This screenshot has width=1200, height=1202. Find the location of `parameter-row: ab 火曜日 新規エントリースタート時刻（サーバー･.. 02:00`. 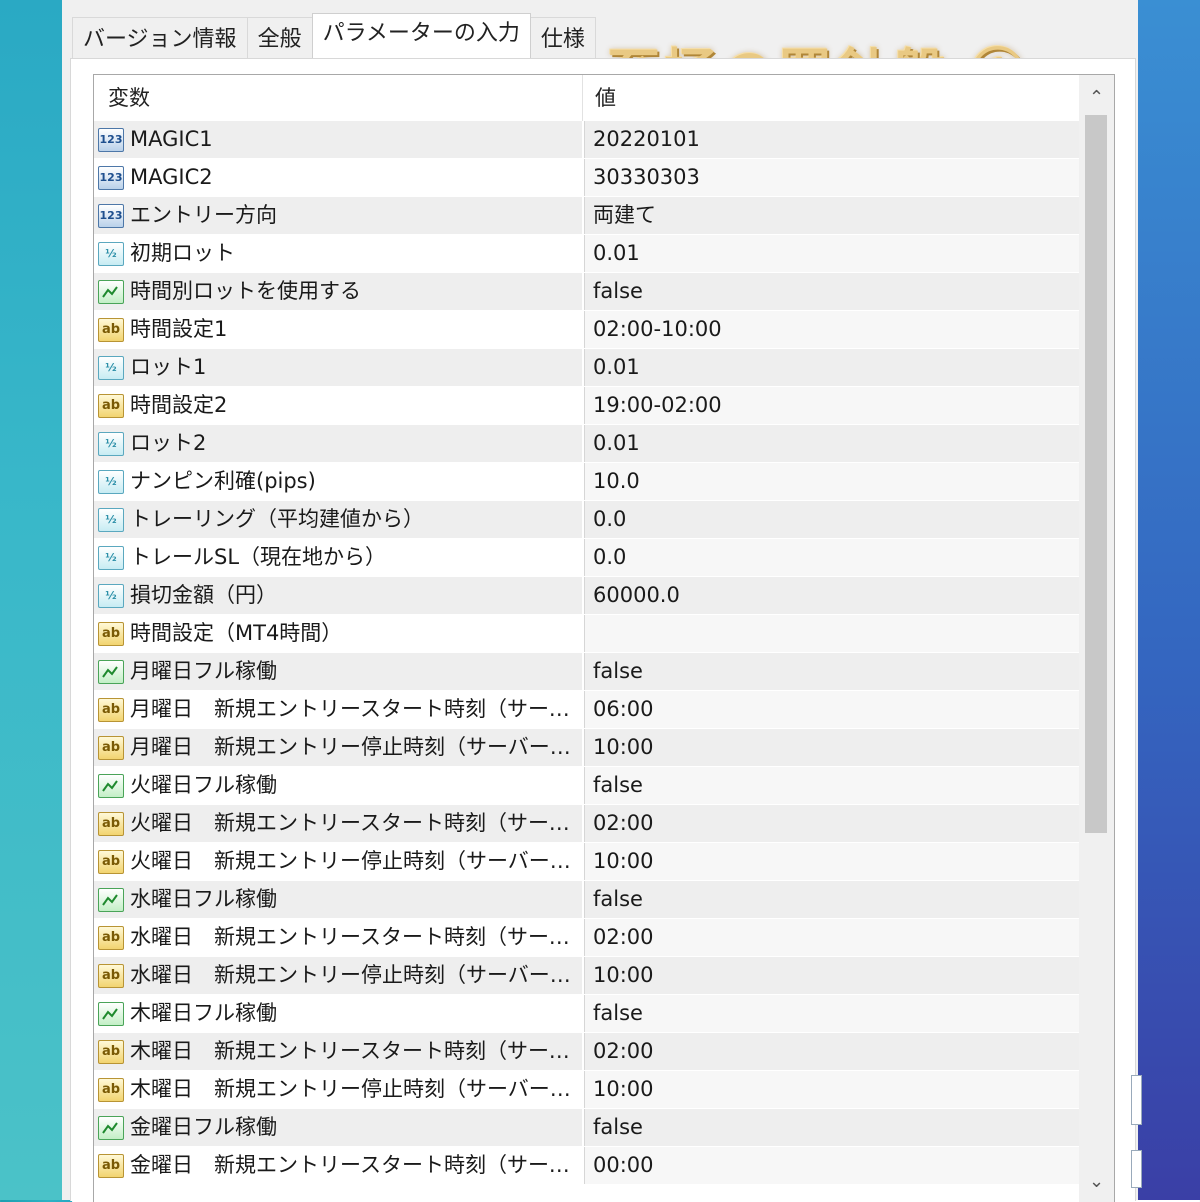

parameter-row: ab 火曜日 新規エントリースタート時刻（サーバー･.. 02:00 is located at coordinates (586, 824).